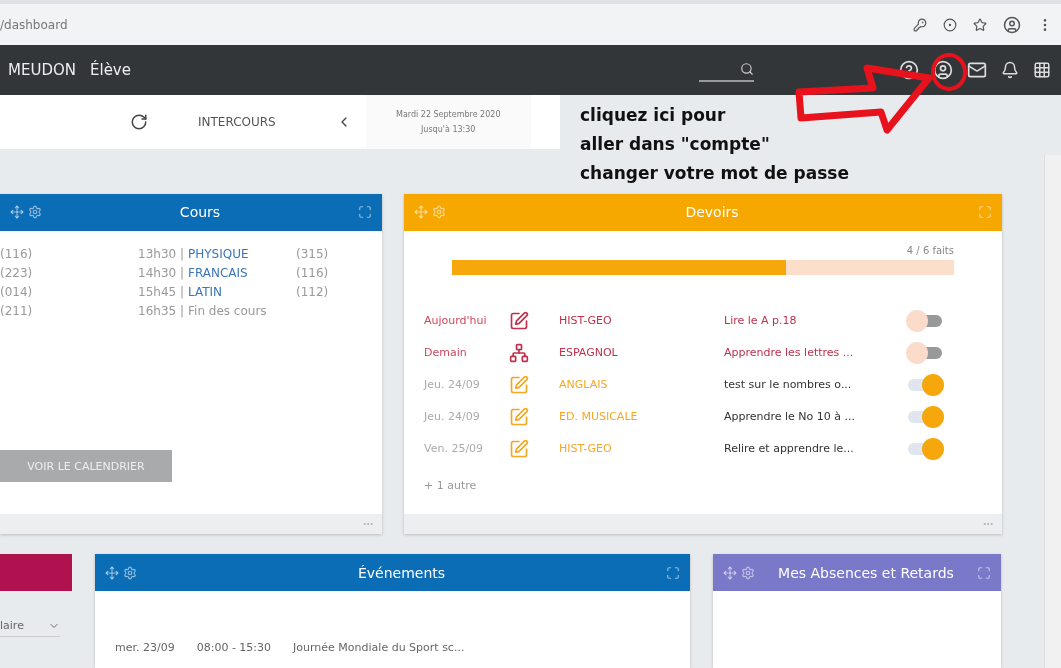 The height and width of the screenshot is (668, 1061). Describe the element at coordinates (1012, 24) in the screenshot. I see `account-icon` at that location.